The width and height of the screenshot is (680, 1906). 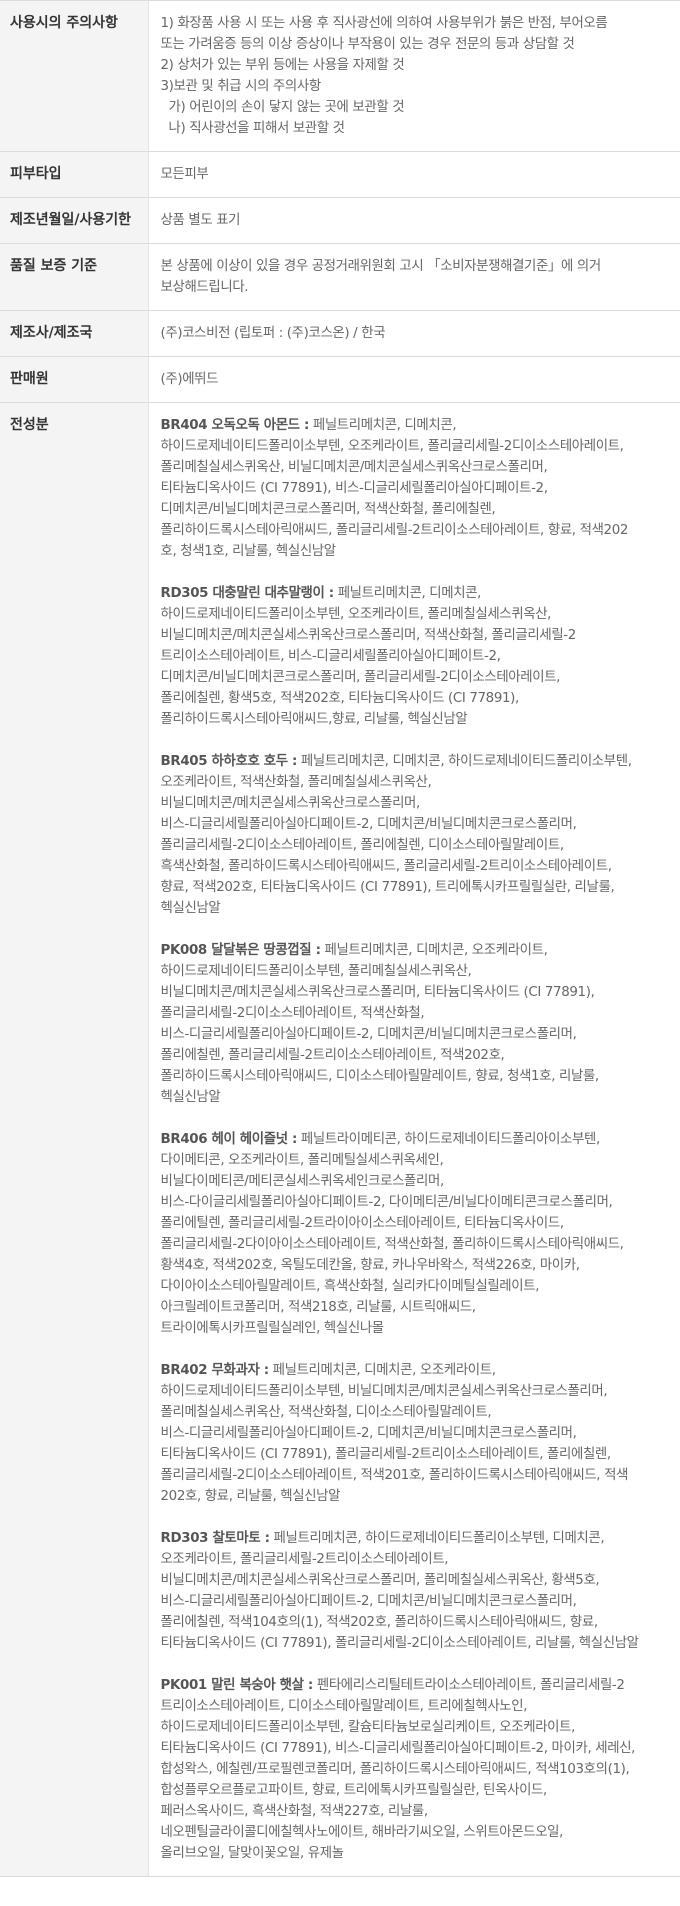 I want to click on ingredient-line: 하이드로제네이티드폴리이소부텐, 비닐디메치콘/메치콘실세스퀴옥산크로스폴리머,, so click(x=384, y=1391).